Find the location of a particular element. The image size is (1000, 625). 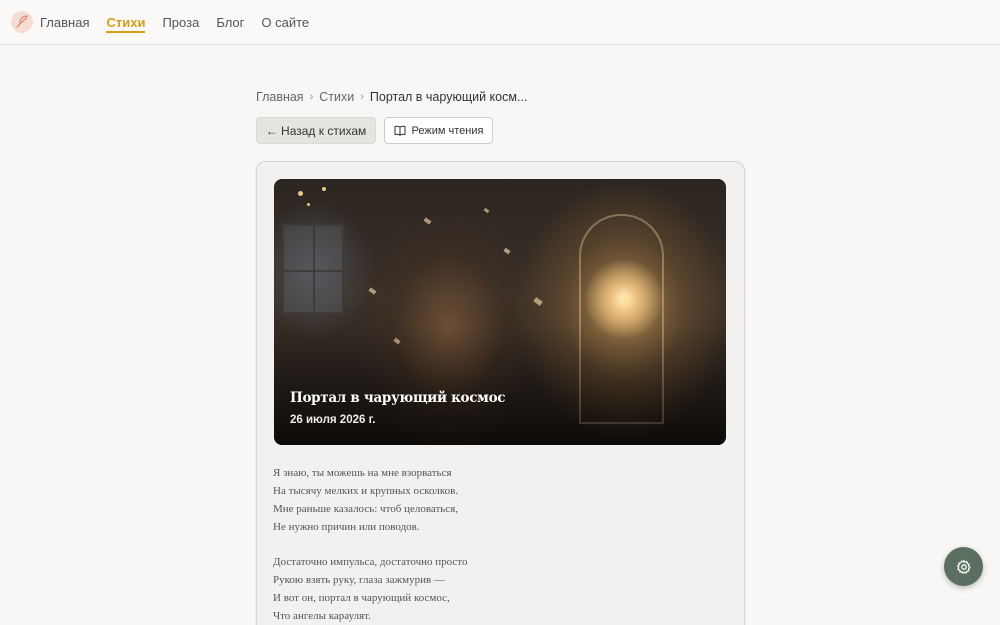

poem-line: Я знаю, ты можешь на мне взорваться is located at coordinates (362, 473).